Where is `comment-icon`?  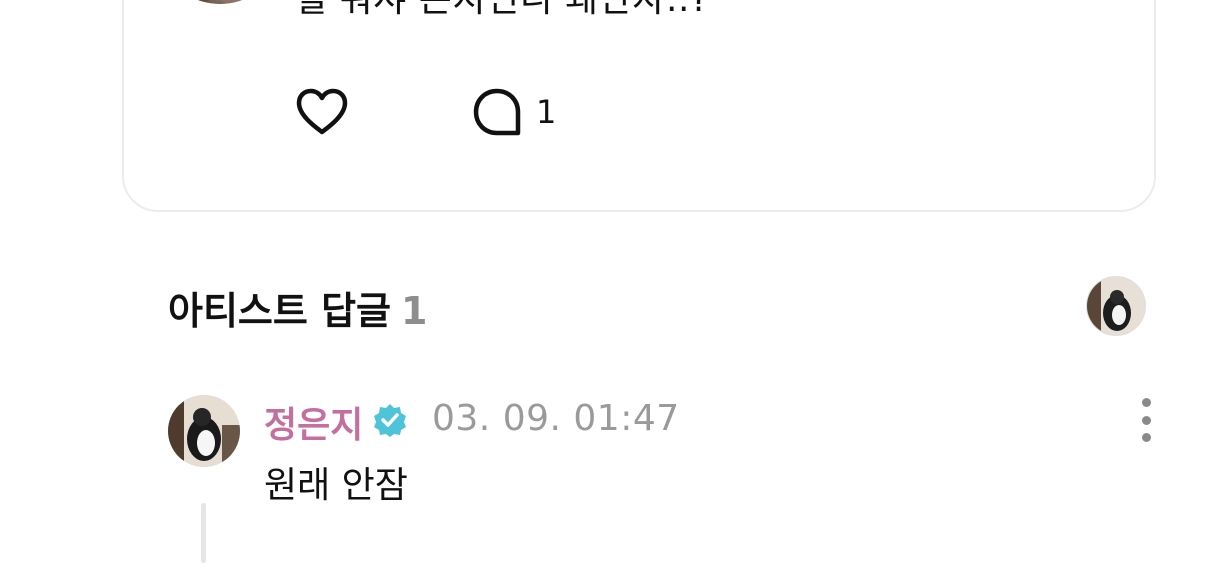
comment-icon is located at coordinates (497, 112).